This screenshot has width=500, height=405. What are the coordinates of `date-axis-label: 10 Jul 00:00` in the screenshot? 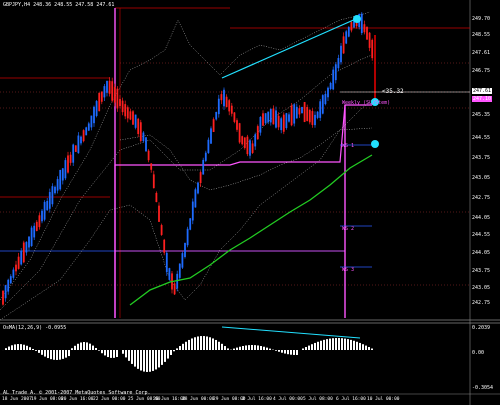 It's located at (383, 399).